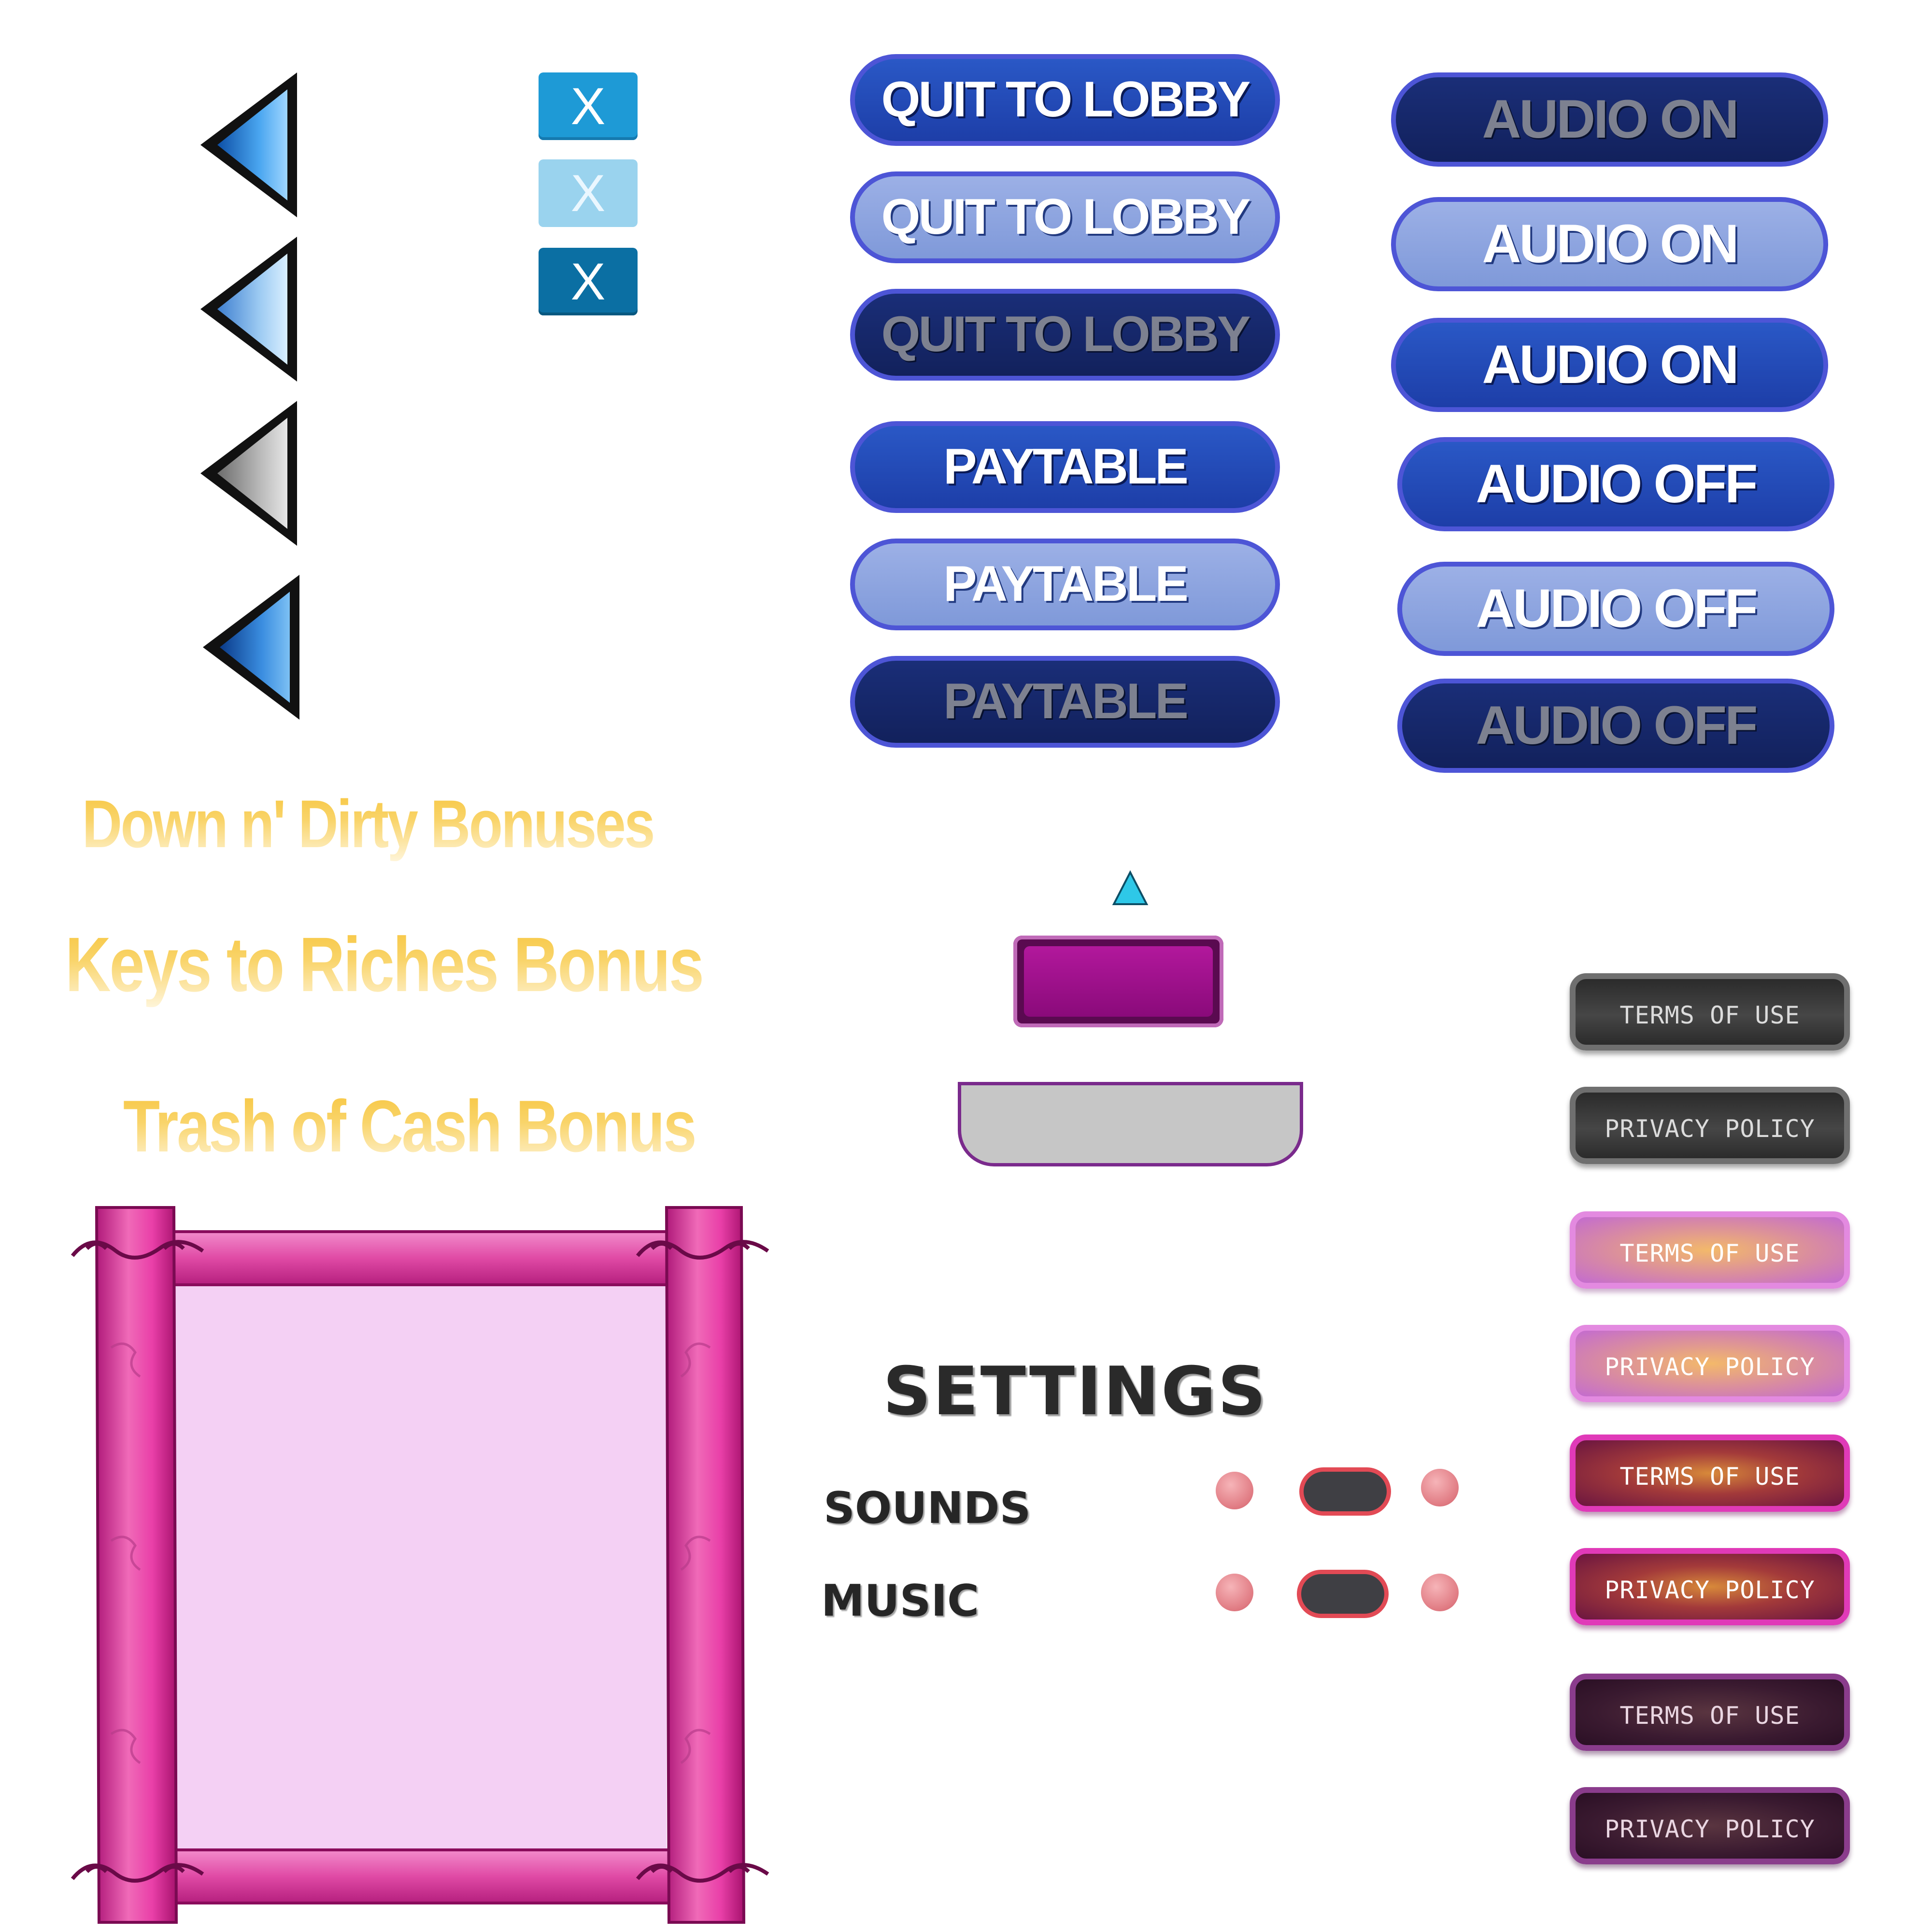 The image size is (1932, 1932). Describe the element at coordinates (1130, 887) in the screenshot. I see `triangle-marker-icon` at that location.